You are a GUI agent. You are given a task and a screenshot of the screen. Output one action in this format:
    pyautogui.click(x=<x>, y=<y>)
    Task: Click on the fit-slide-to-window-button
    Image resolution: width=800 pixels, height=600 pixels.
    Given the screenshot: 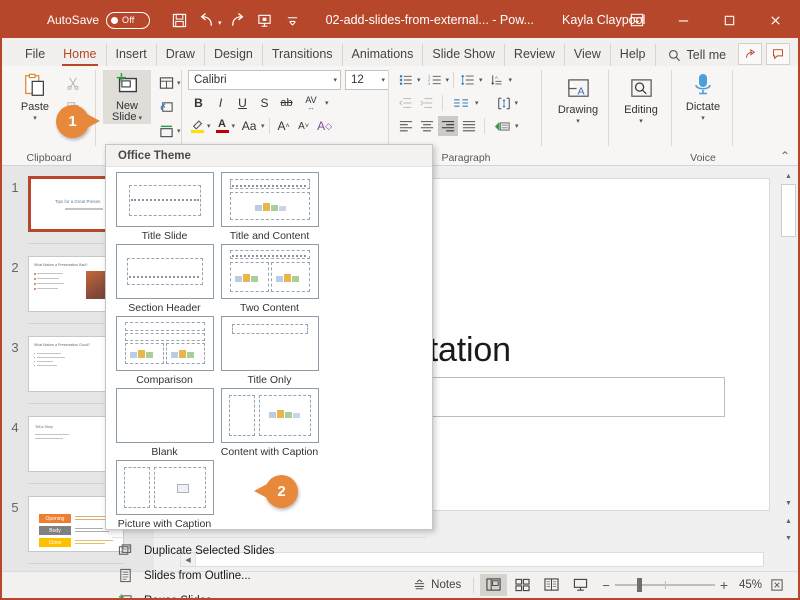 What is the action you would take?
    pyautogui.click(x=777, y=585)
    